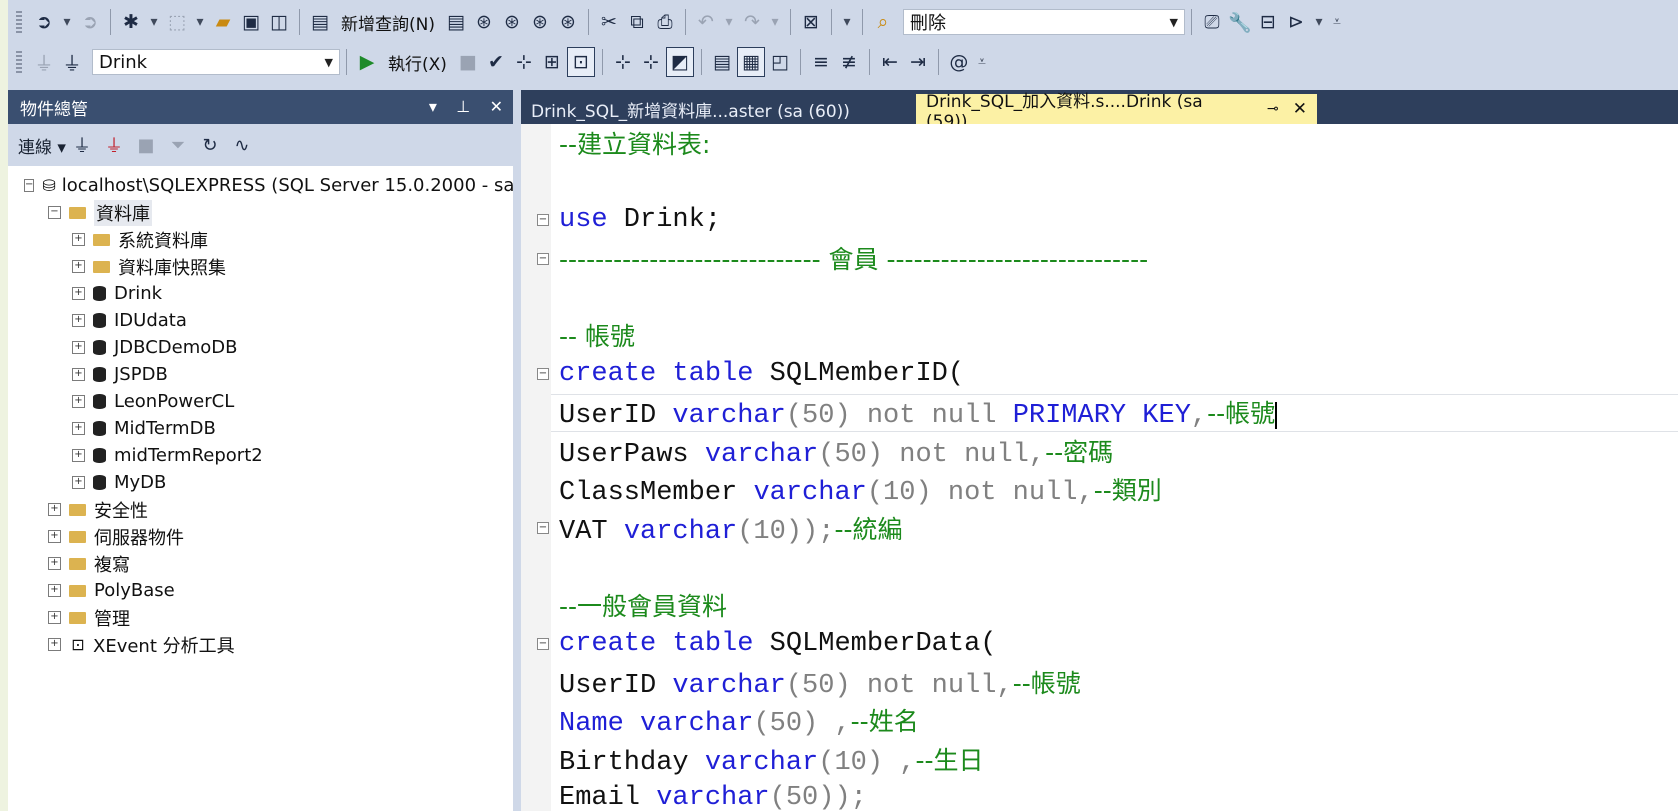  I want to click on redo-icon: ↷, so click(752, 22).